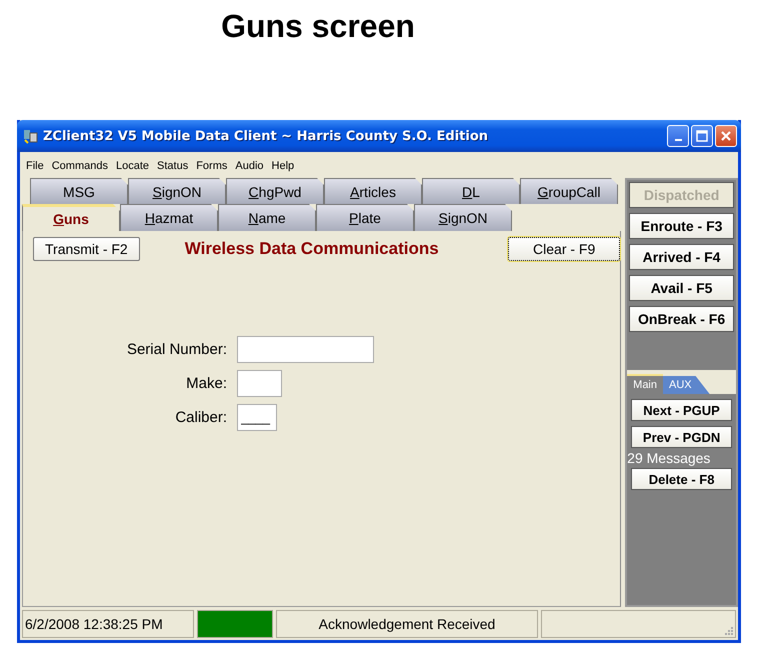 Image resolution: width=757 pixels, height=654 pixels. Describe the element at coordinates (681, 319) in the screenshot. I see `status-button: OnBreak - F6` at that location.